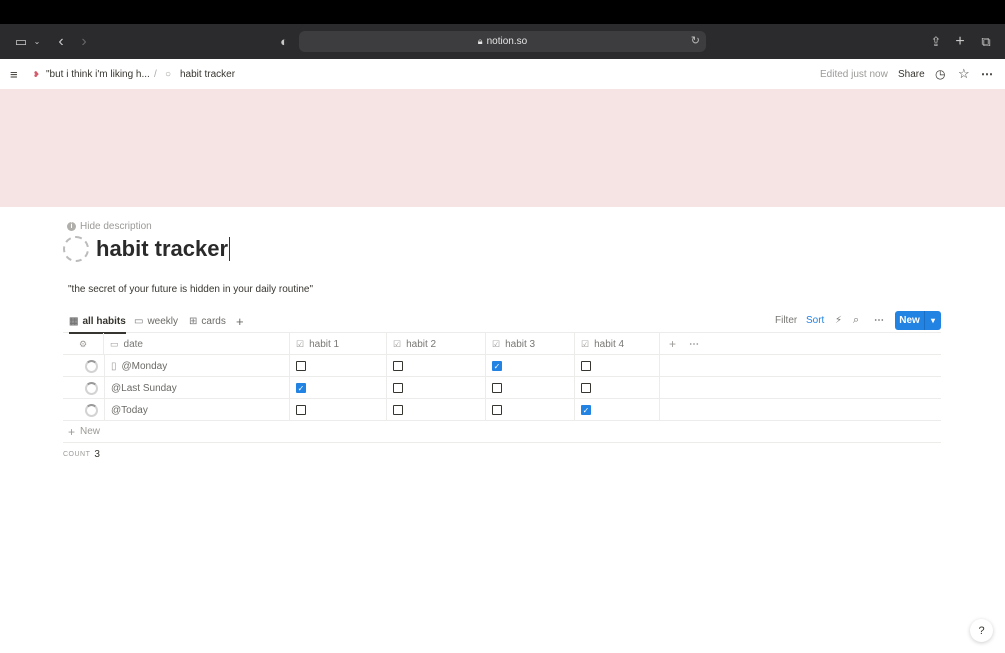 This screenshot has height=653, width=1005. What do you see at coordinates (76, 249) in the screenshot?
I see `page-icon` at bounding box center [76, 249].